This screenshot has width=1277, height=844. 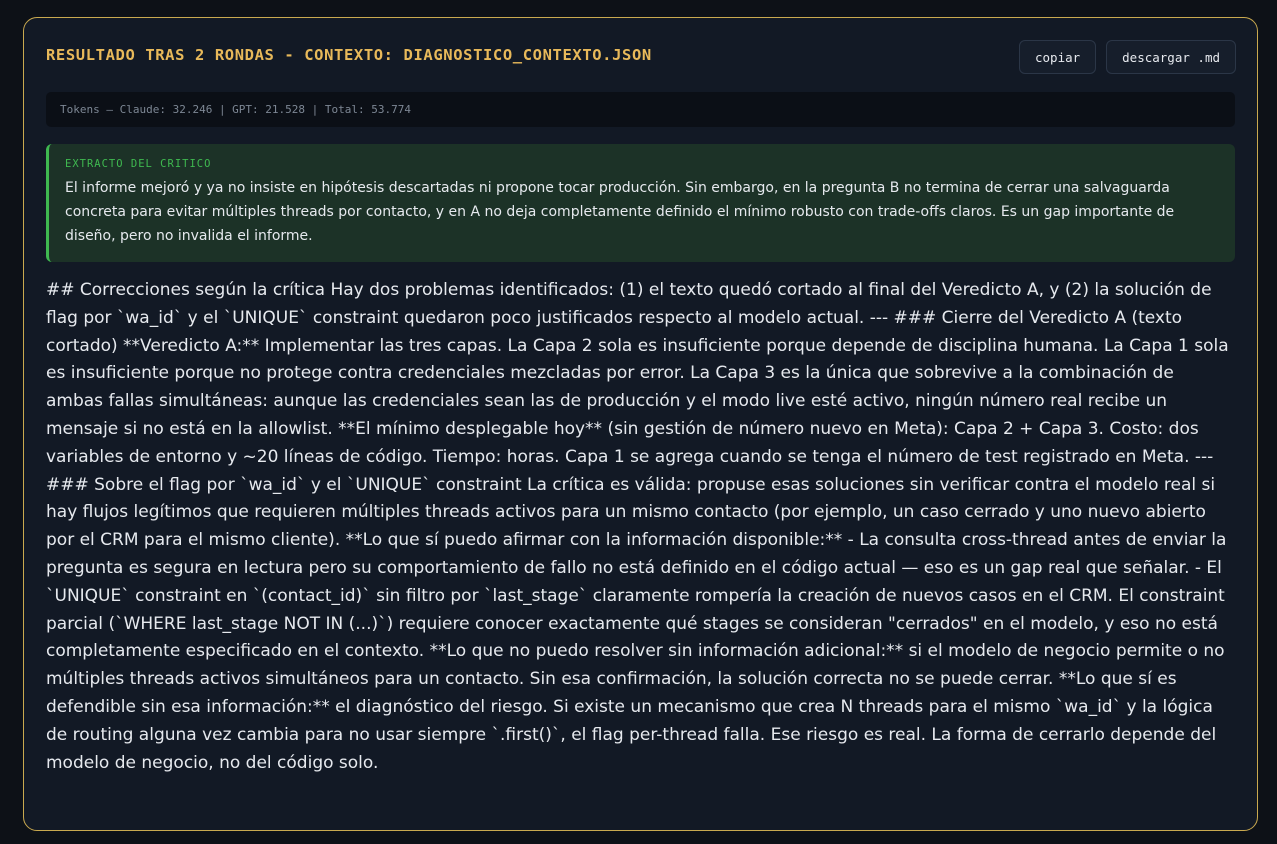 I want to click on download-md-button: descargar .md, so click(x=1171, y=57).